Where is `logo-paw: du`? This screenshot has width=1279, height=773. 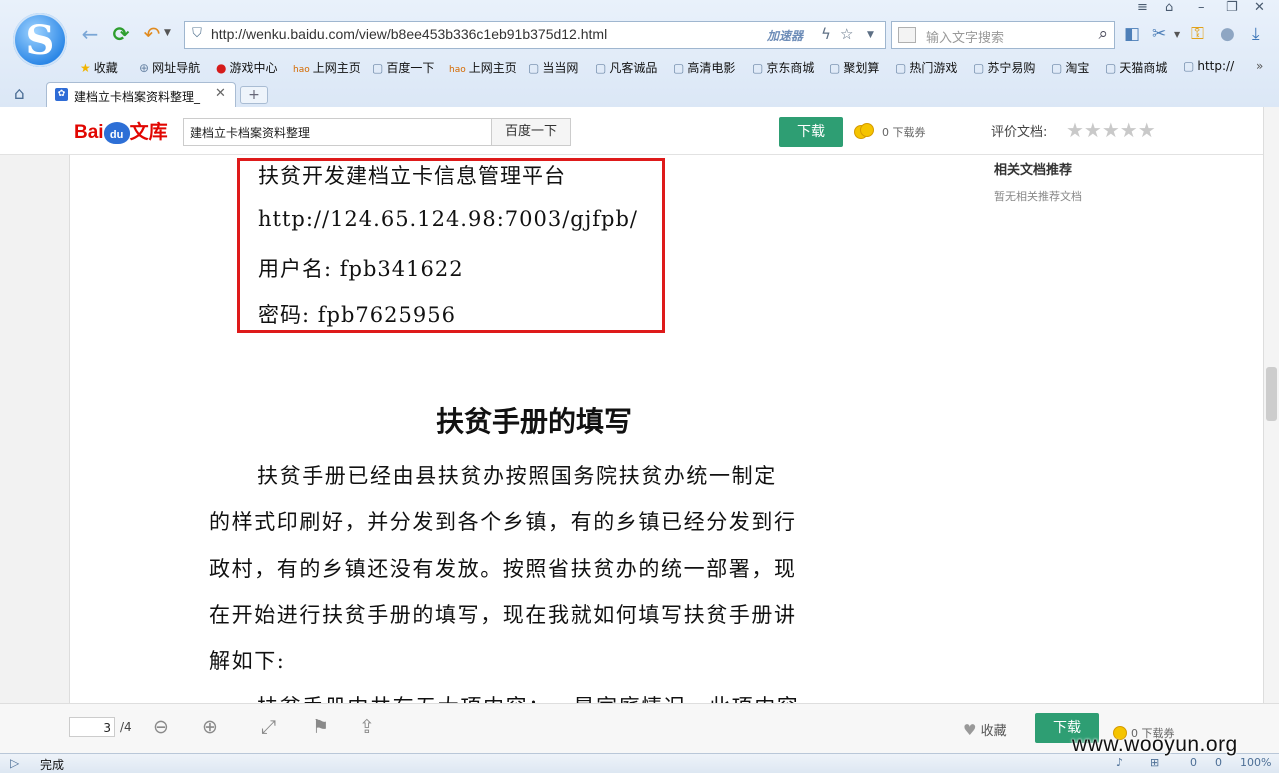
logo-paw: du is located at coordinates (116, 132).